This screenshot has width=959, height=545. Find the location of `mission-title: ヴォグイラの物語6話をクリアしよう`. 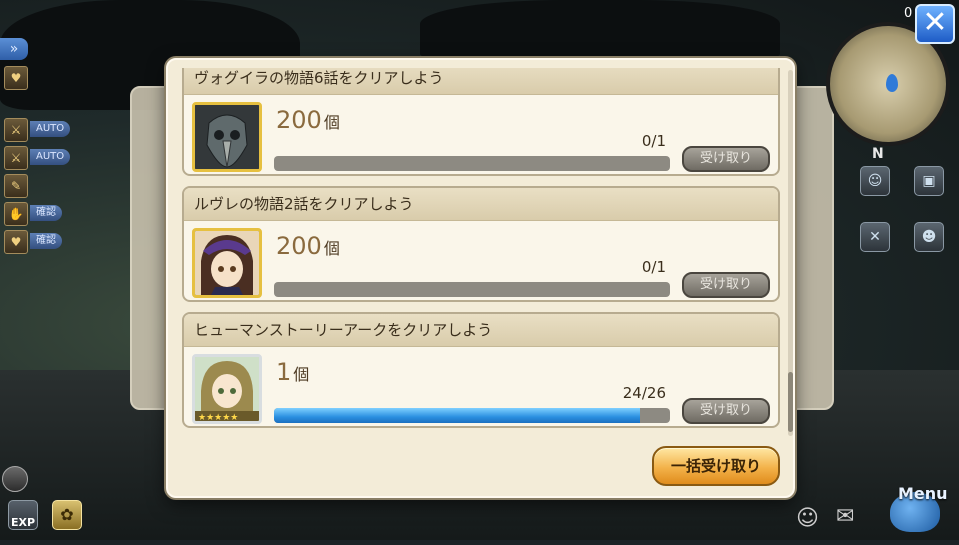

mission-title: ヴォグイラの物語6話をクリアしよう is located at coordinates (481, 81).